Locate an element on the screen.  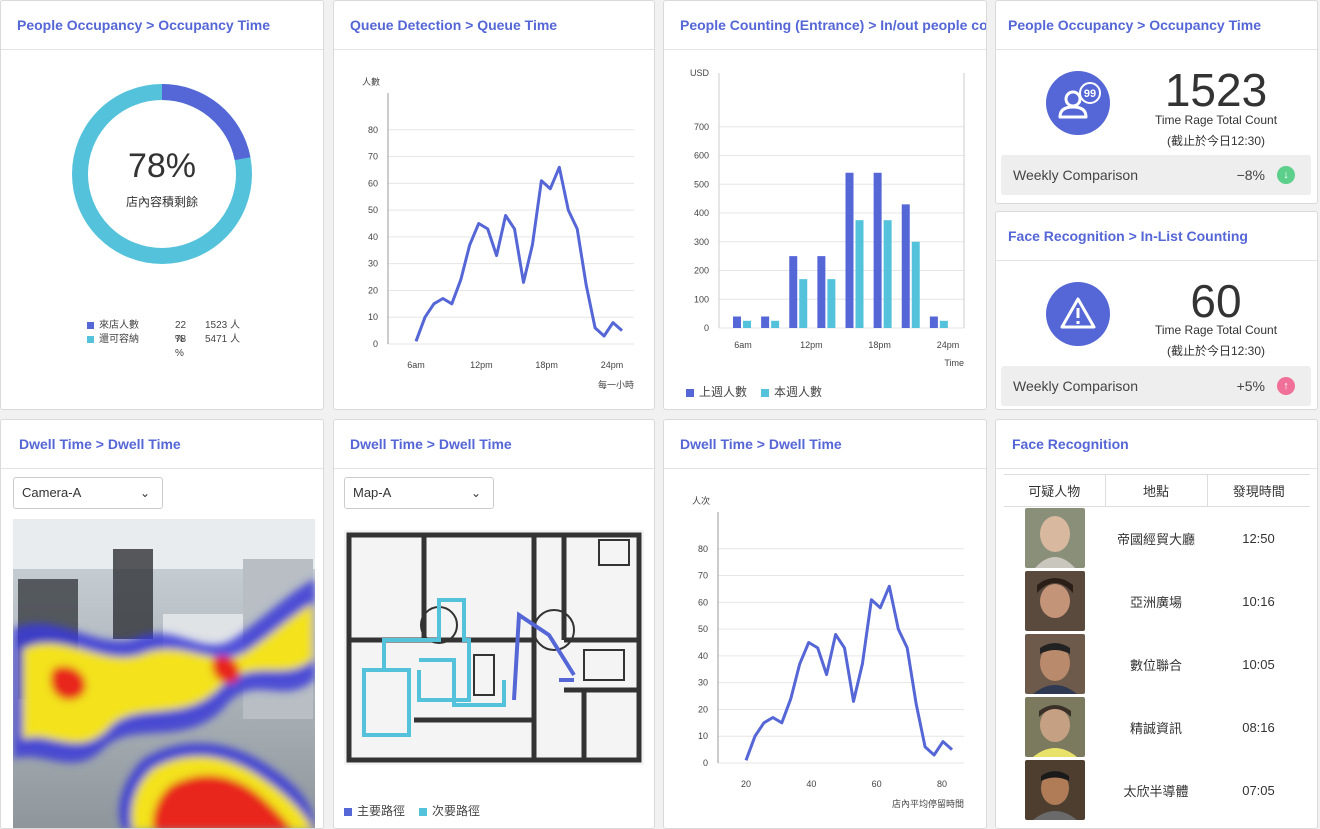
total-count: 1523 is located at coordinates (1216, 90).